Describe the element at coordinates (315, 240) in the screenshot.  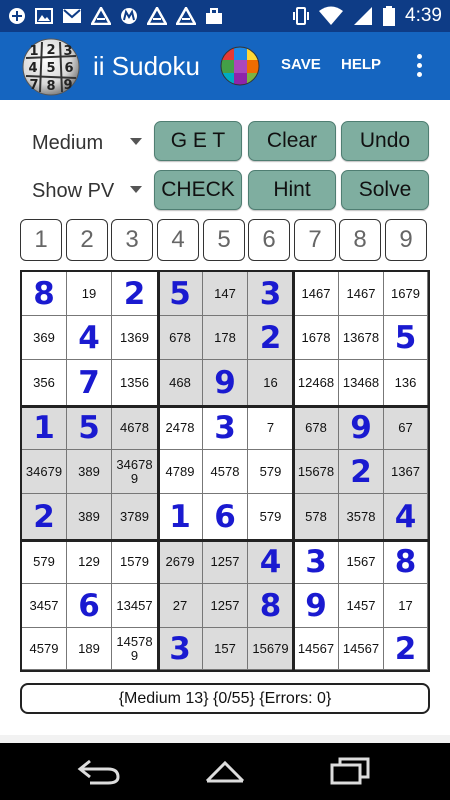
I see `number-button-7: 7` at that location.